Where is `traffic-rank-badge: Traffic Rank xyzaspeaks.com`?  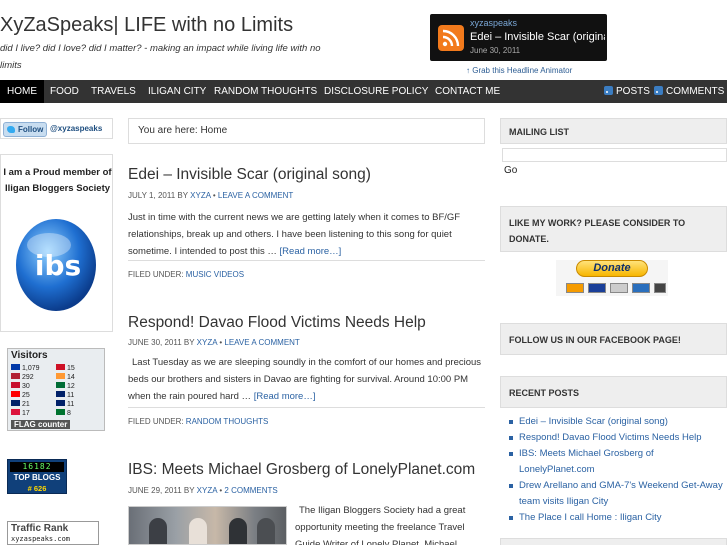 traffic-rank-badge: Traffic Rank xyzaspeaks.com is located at coordinates (53, 533).